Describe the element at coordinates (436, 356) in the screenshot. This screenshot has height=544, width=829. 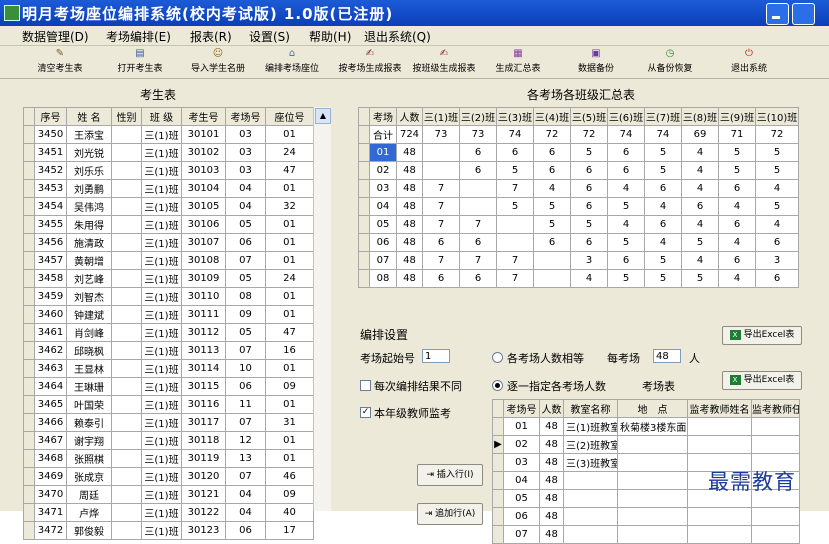
I see `start-number-input: 1` at that location.